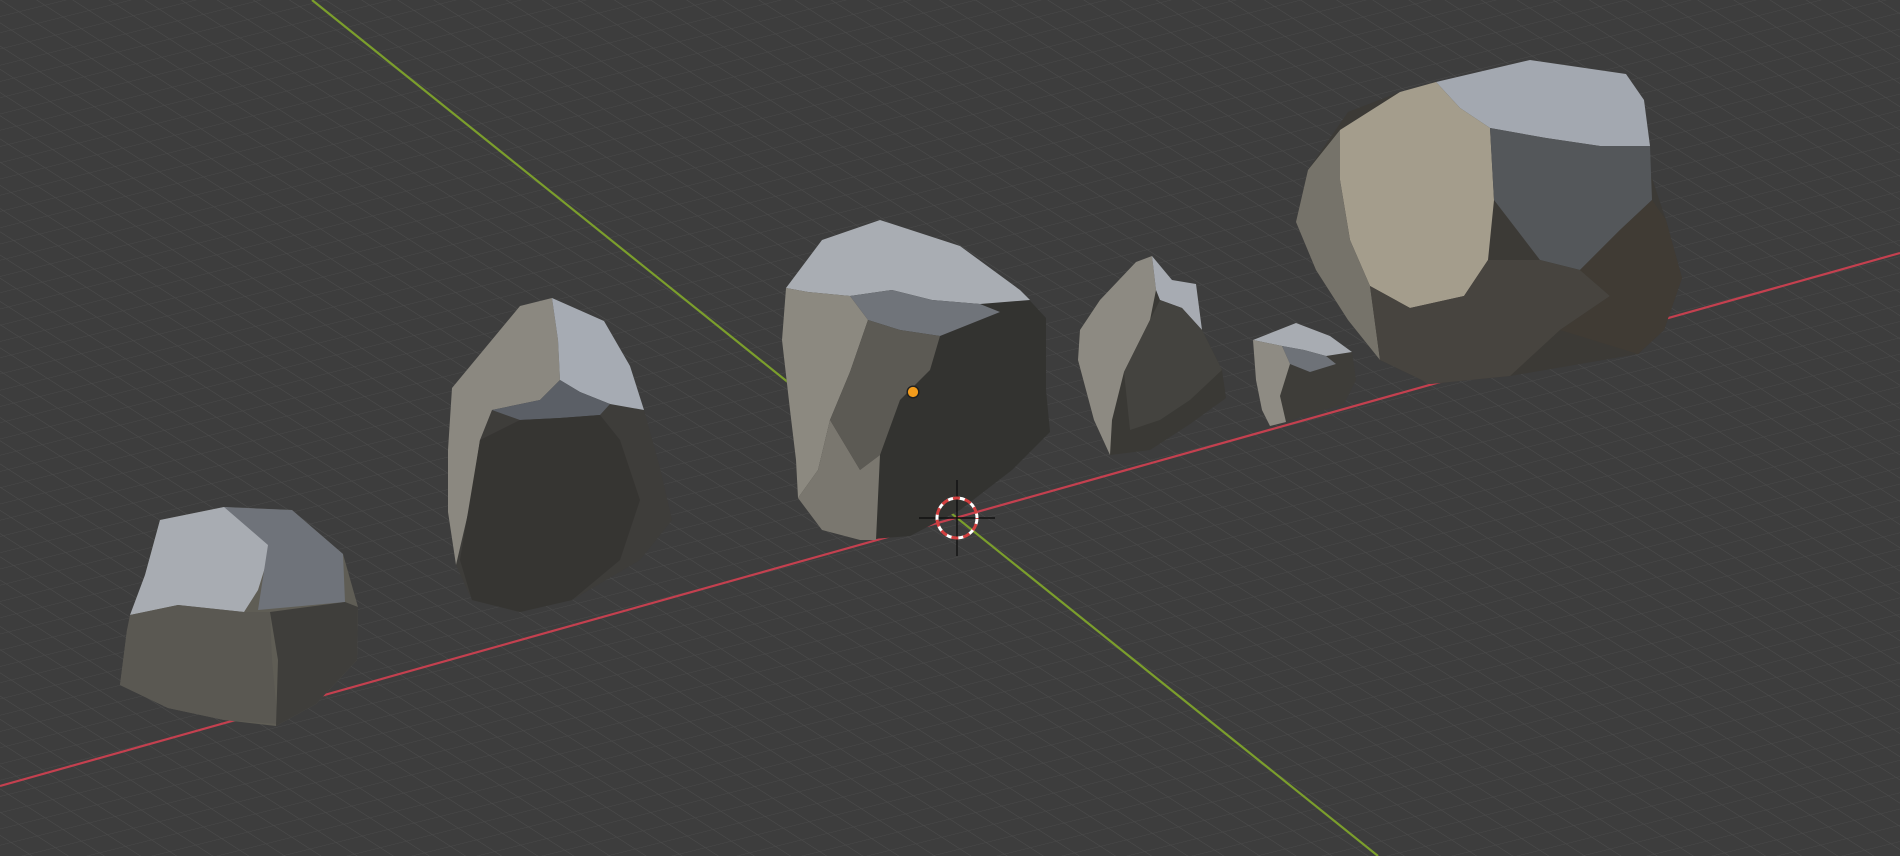 The image size is (1900, 856). What do you see at coordinates (913, 392) in the screenshot?
I see `object-origin-dot` at bounding box center [913, 392].